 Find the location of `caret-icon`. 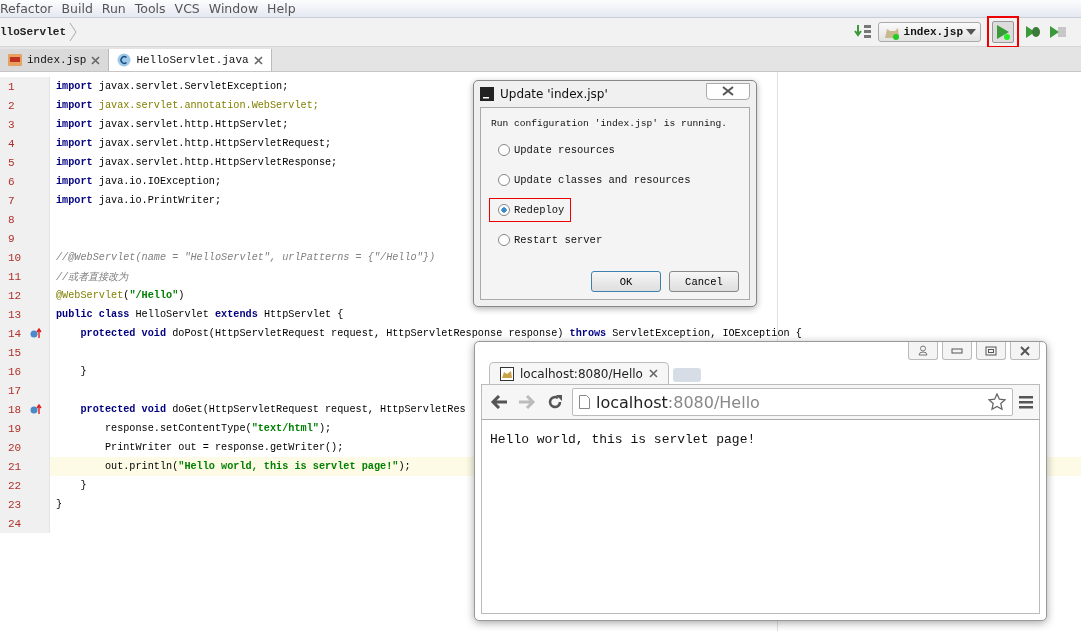

caret-icon is located at coordinates (971, 32).